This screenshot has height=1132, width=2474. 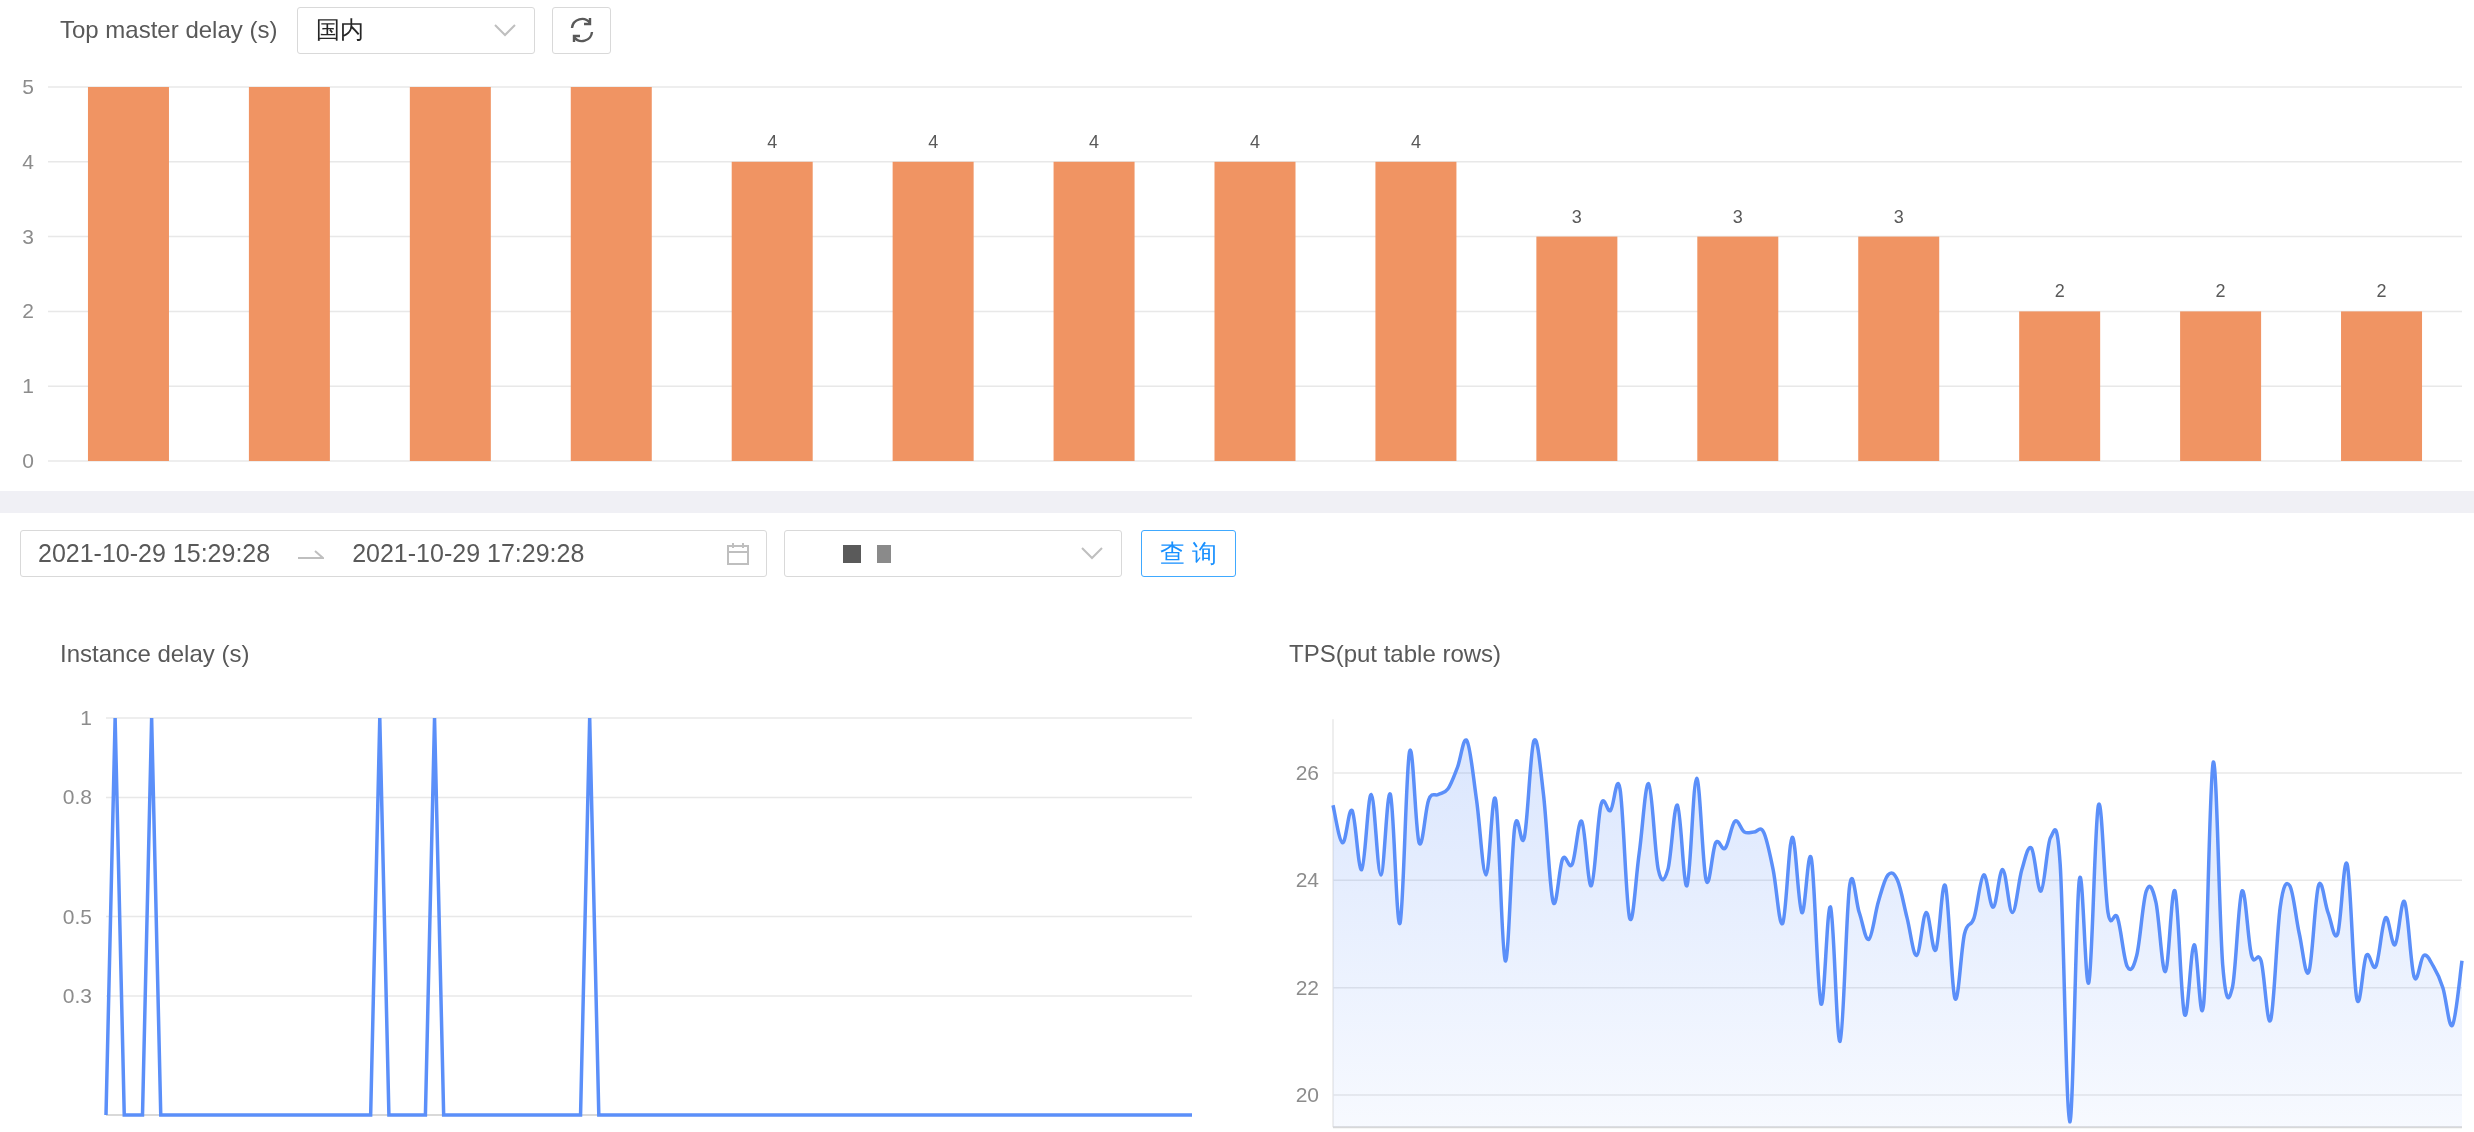 What do you see at coordinates (416, 30) in the screenshot?
I see `select-field: 国内` at bounding box center [416, 30].